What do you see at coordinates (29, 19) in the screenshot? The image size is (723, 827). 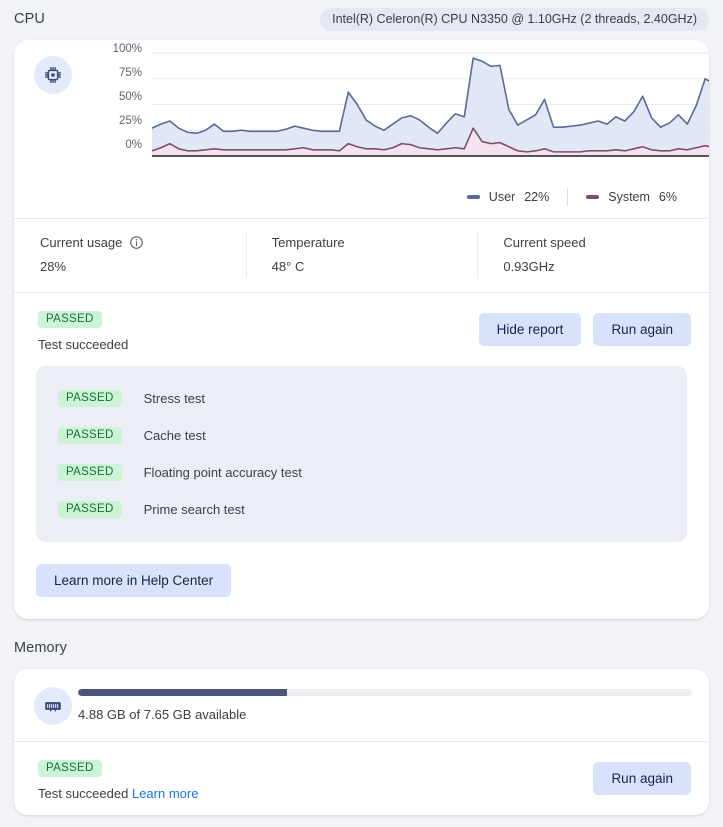 I see `cpu-section-title: CPU` at bounding box center [29, 19].